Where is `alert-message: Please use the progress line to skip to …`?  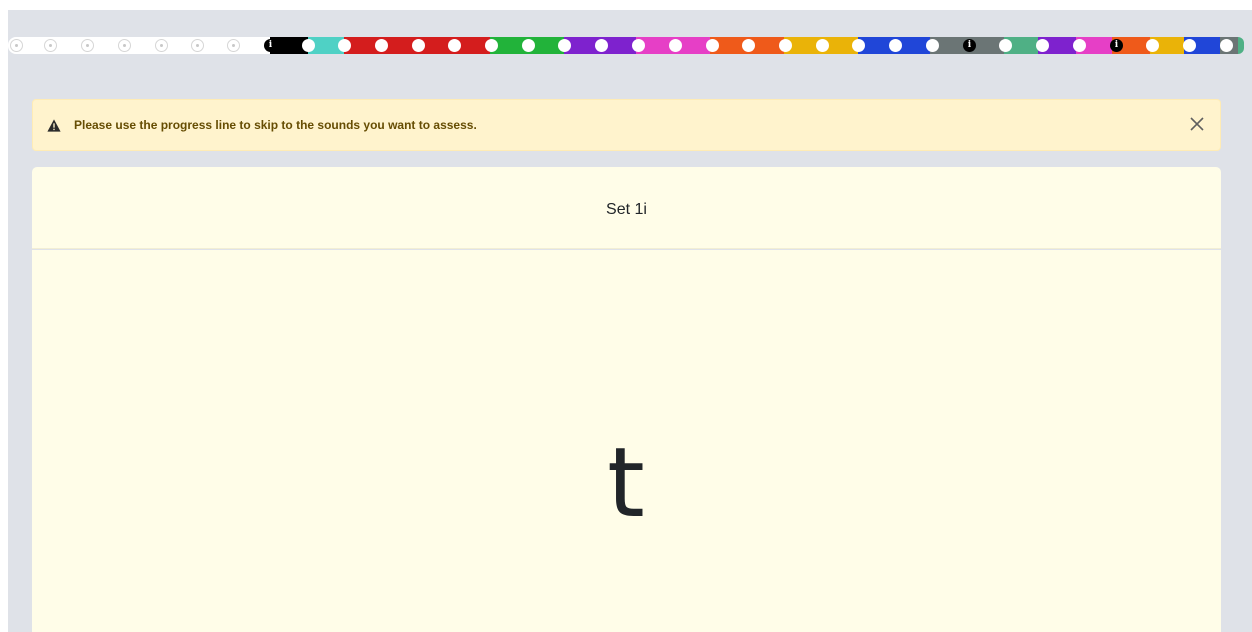
alert-message: Please use the progress line to skip to … is located at coordinates (275, 125).